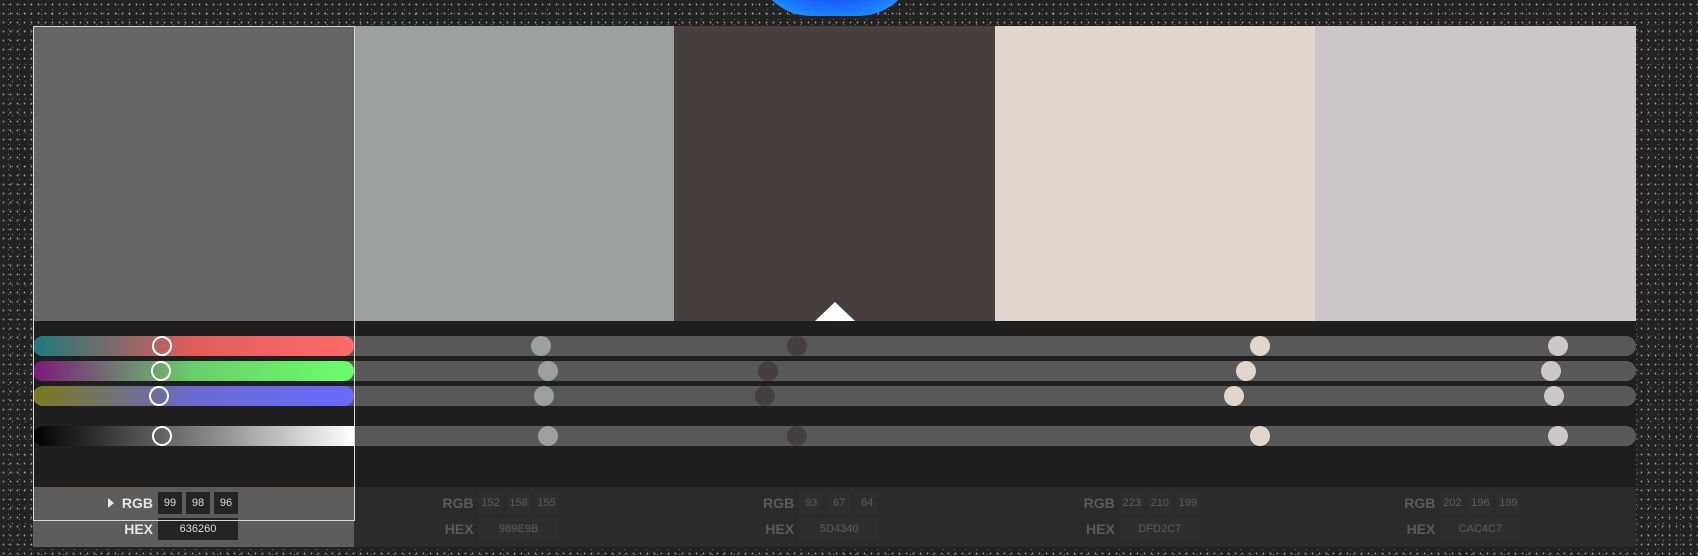  What do you see at coordinates (839, 529) in the screenshot?
I see `hex-input: 5D4340` at bounding box center [839, 529].